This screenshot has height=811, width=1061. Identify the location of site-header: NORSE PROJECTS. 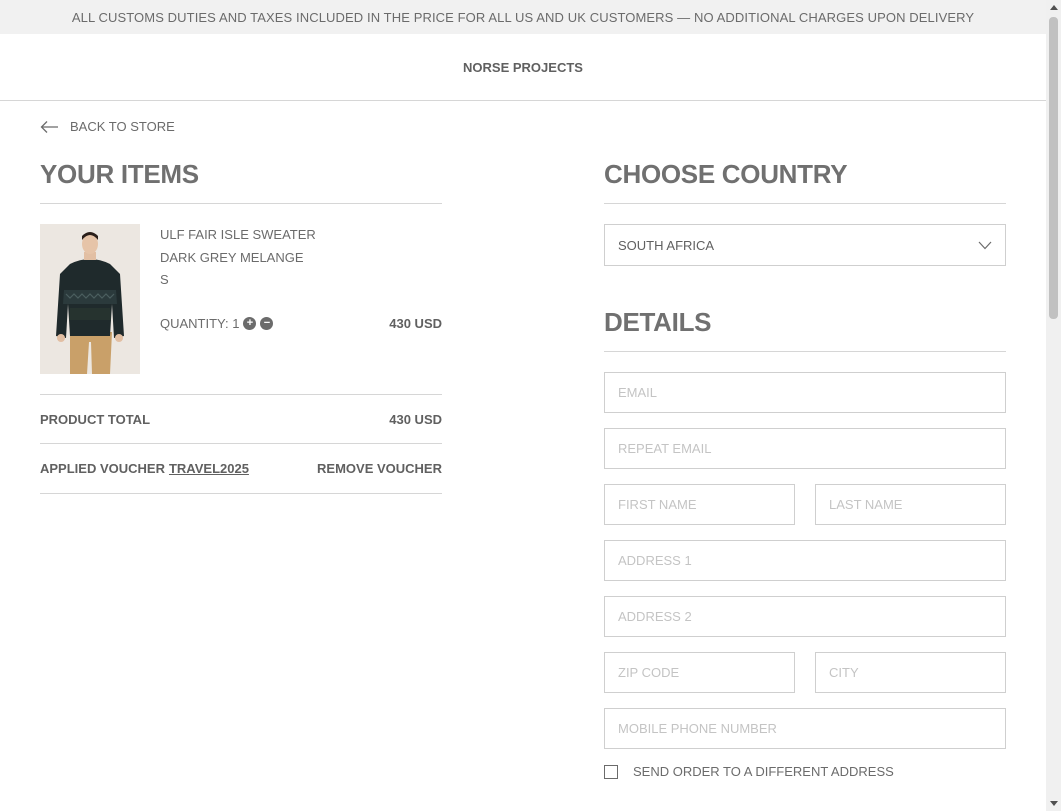
(523, 67).